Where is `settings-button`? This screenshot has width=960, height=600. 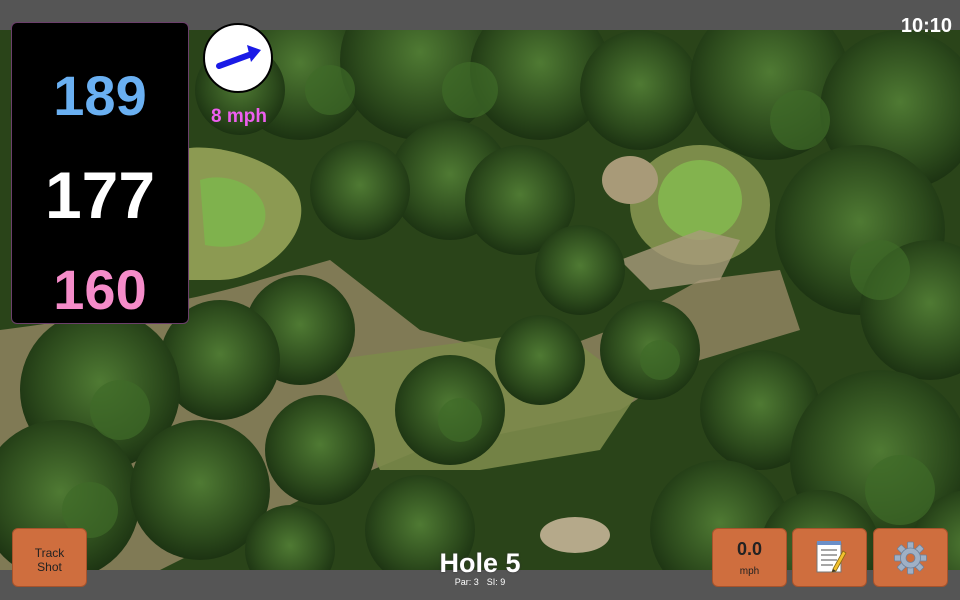
settings-button is located at coordinates (910, 557).